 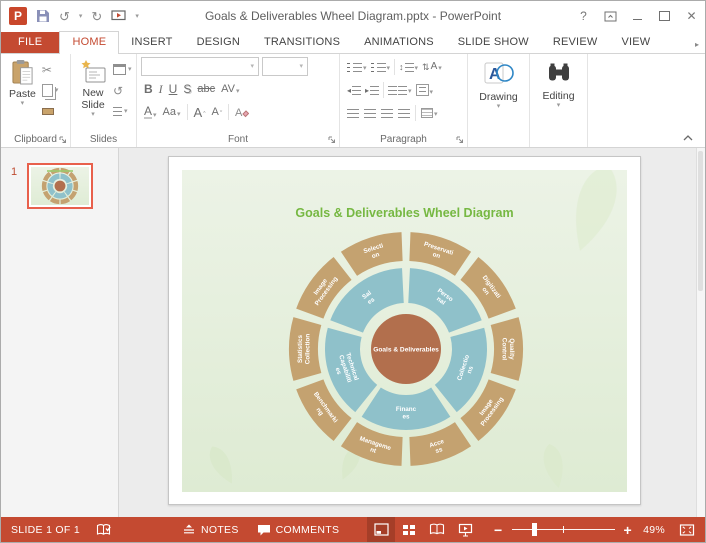 I want to click on strikethrough-button: abc, so click(x=206, y=89).